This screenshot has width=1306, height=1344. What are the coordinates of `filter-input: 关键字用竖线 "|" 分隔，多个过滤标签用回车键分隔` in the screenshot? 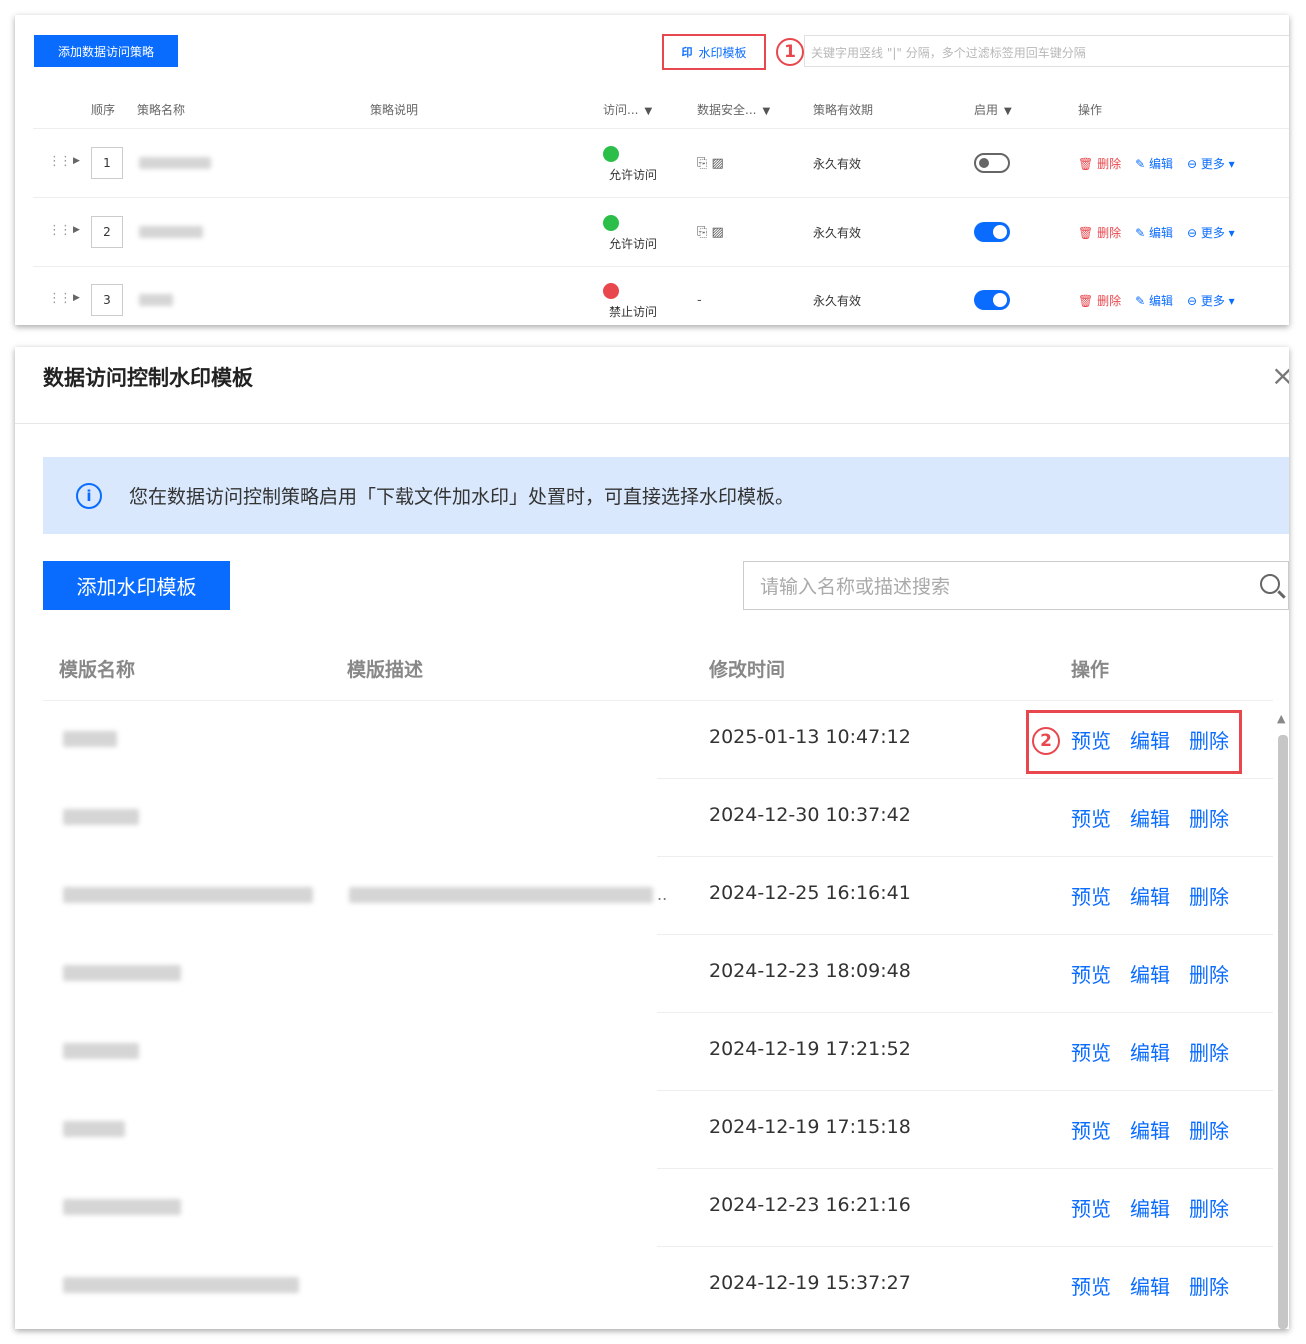 It's located at (1046, 51).